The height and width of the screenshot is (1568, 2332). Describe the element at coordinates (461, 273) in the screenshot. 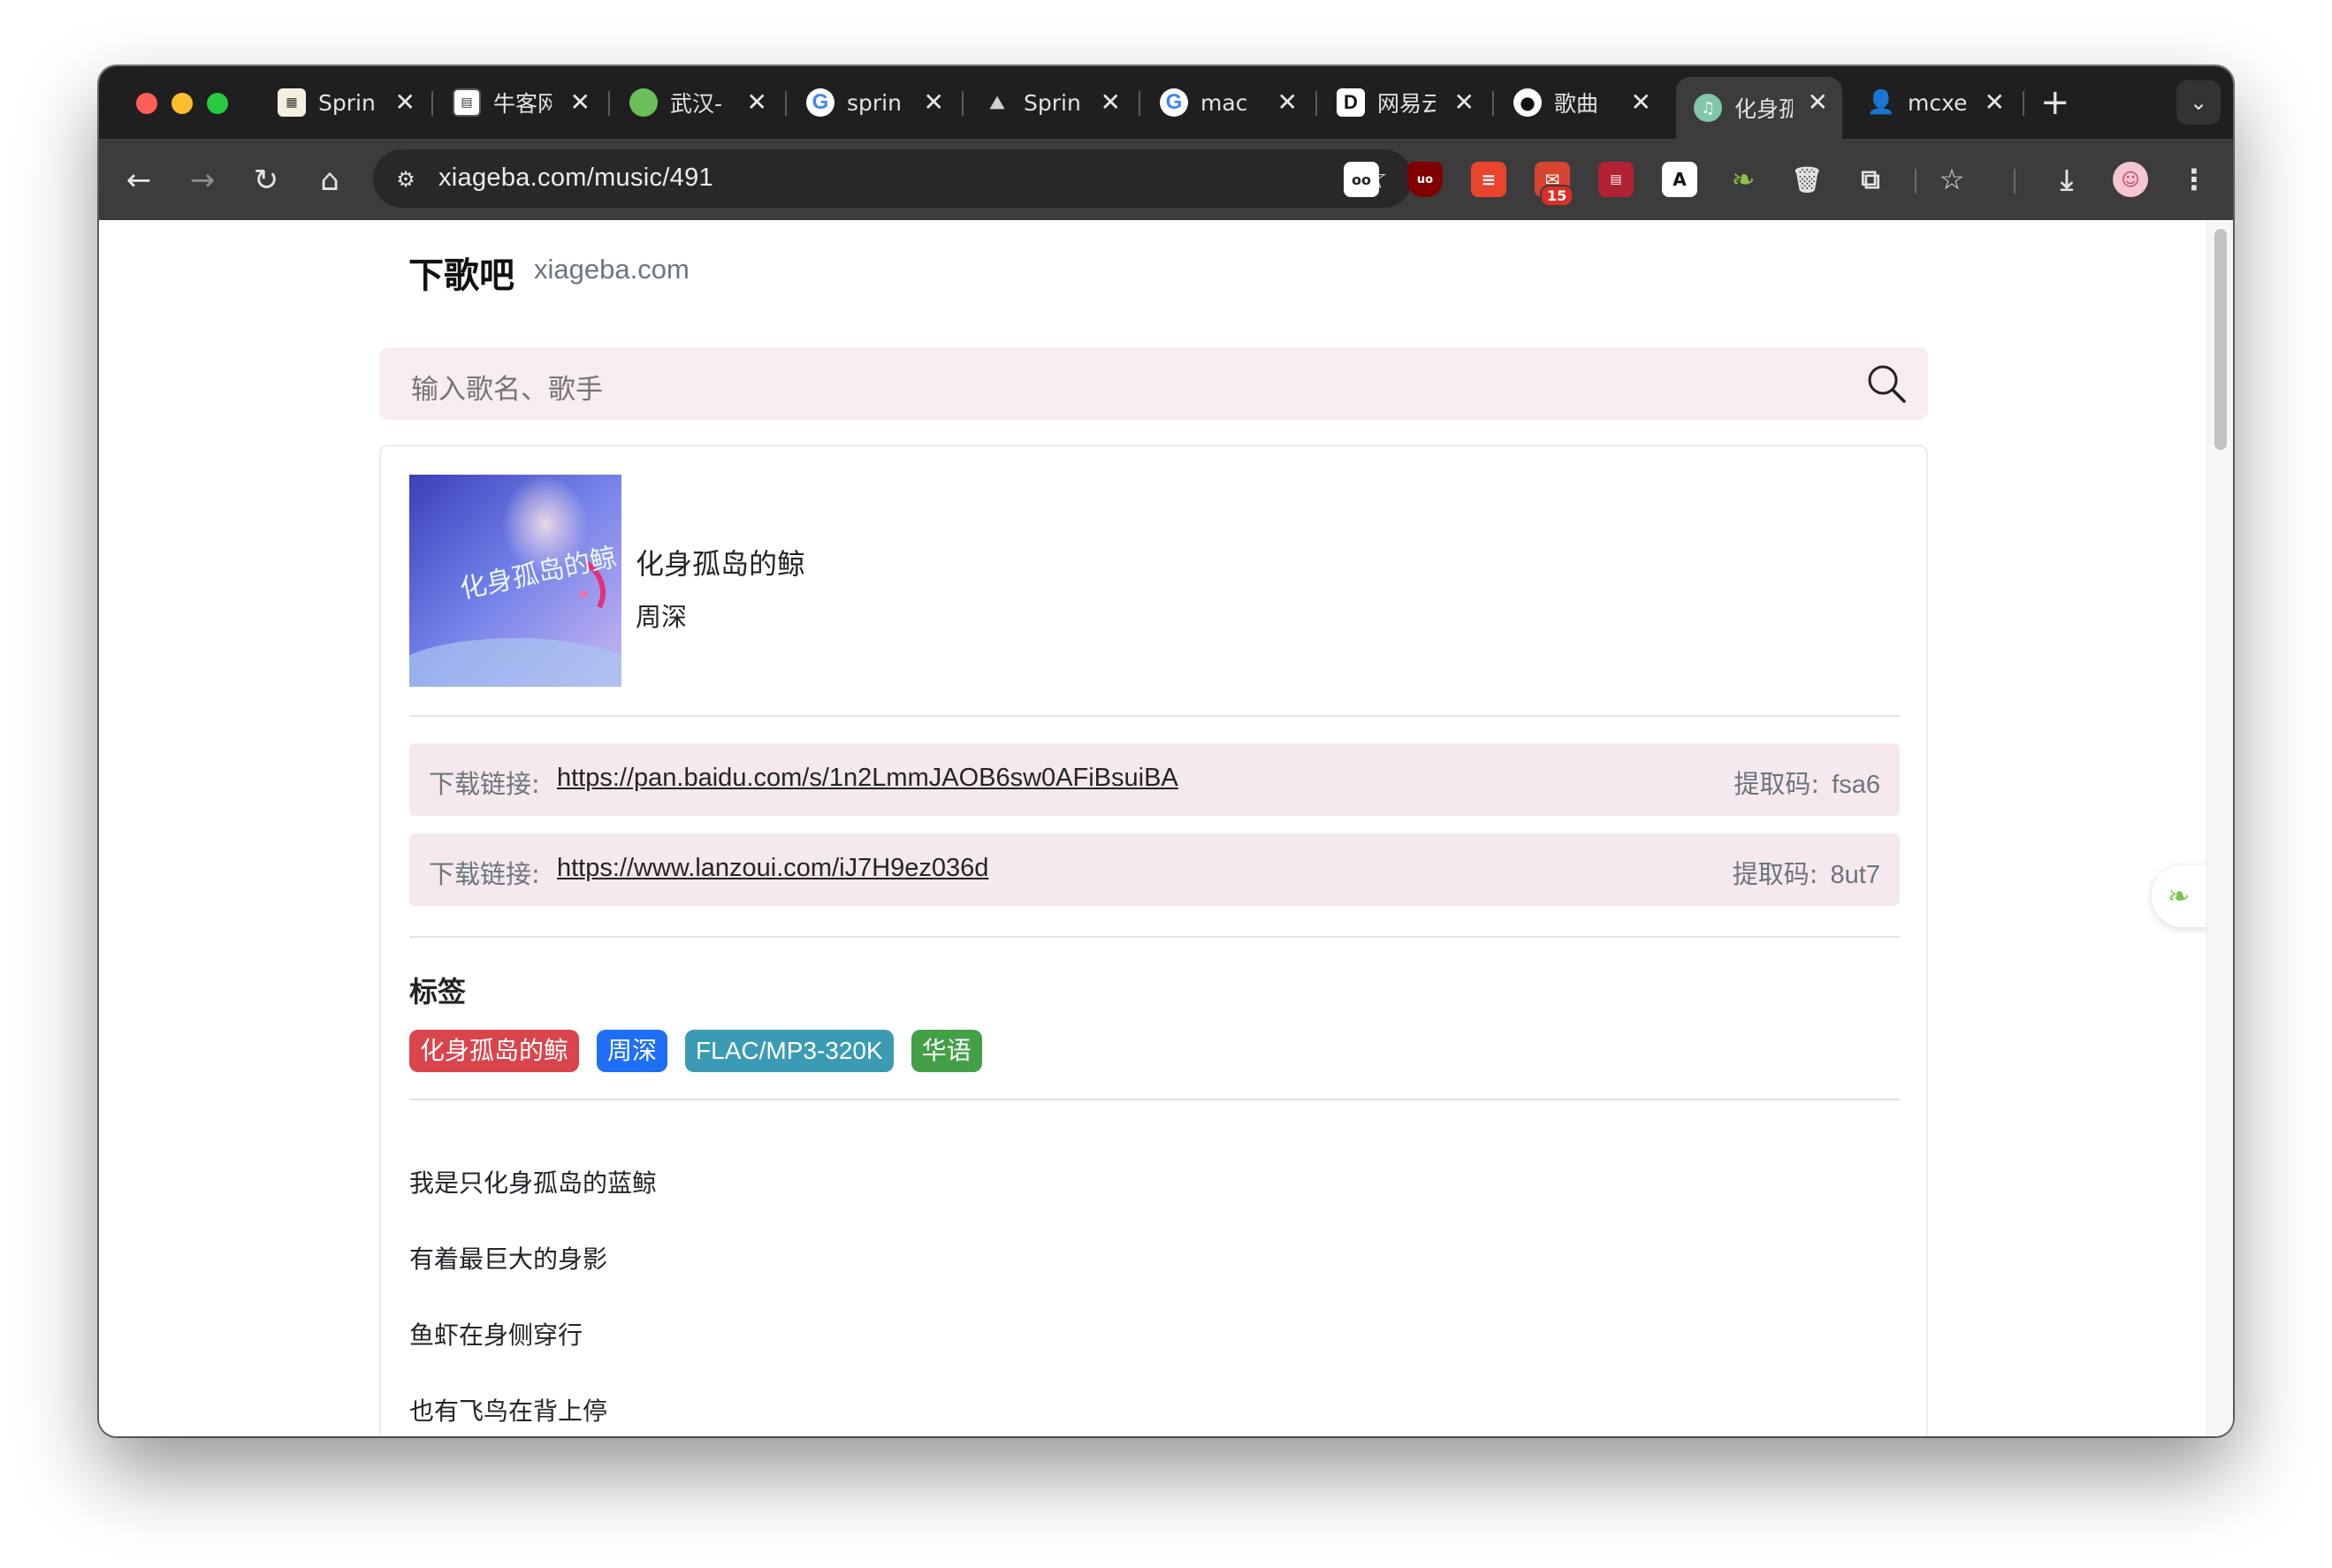

I see `site-brand: 下歌吧` at that location.